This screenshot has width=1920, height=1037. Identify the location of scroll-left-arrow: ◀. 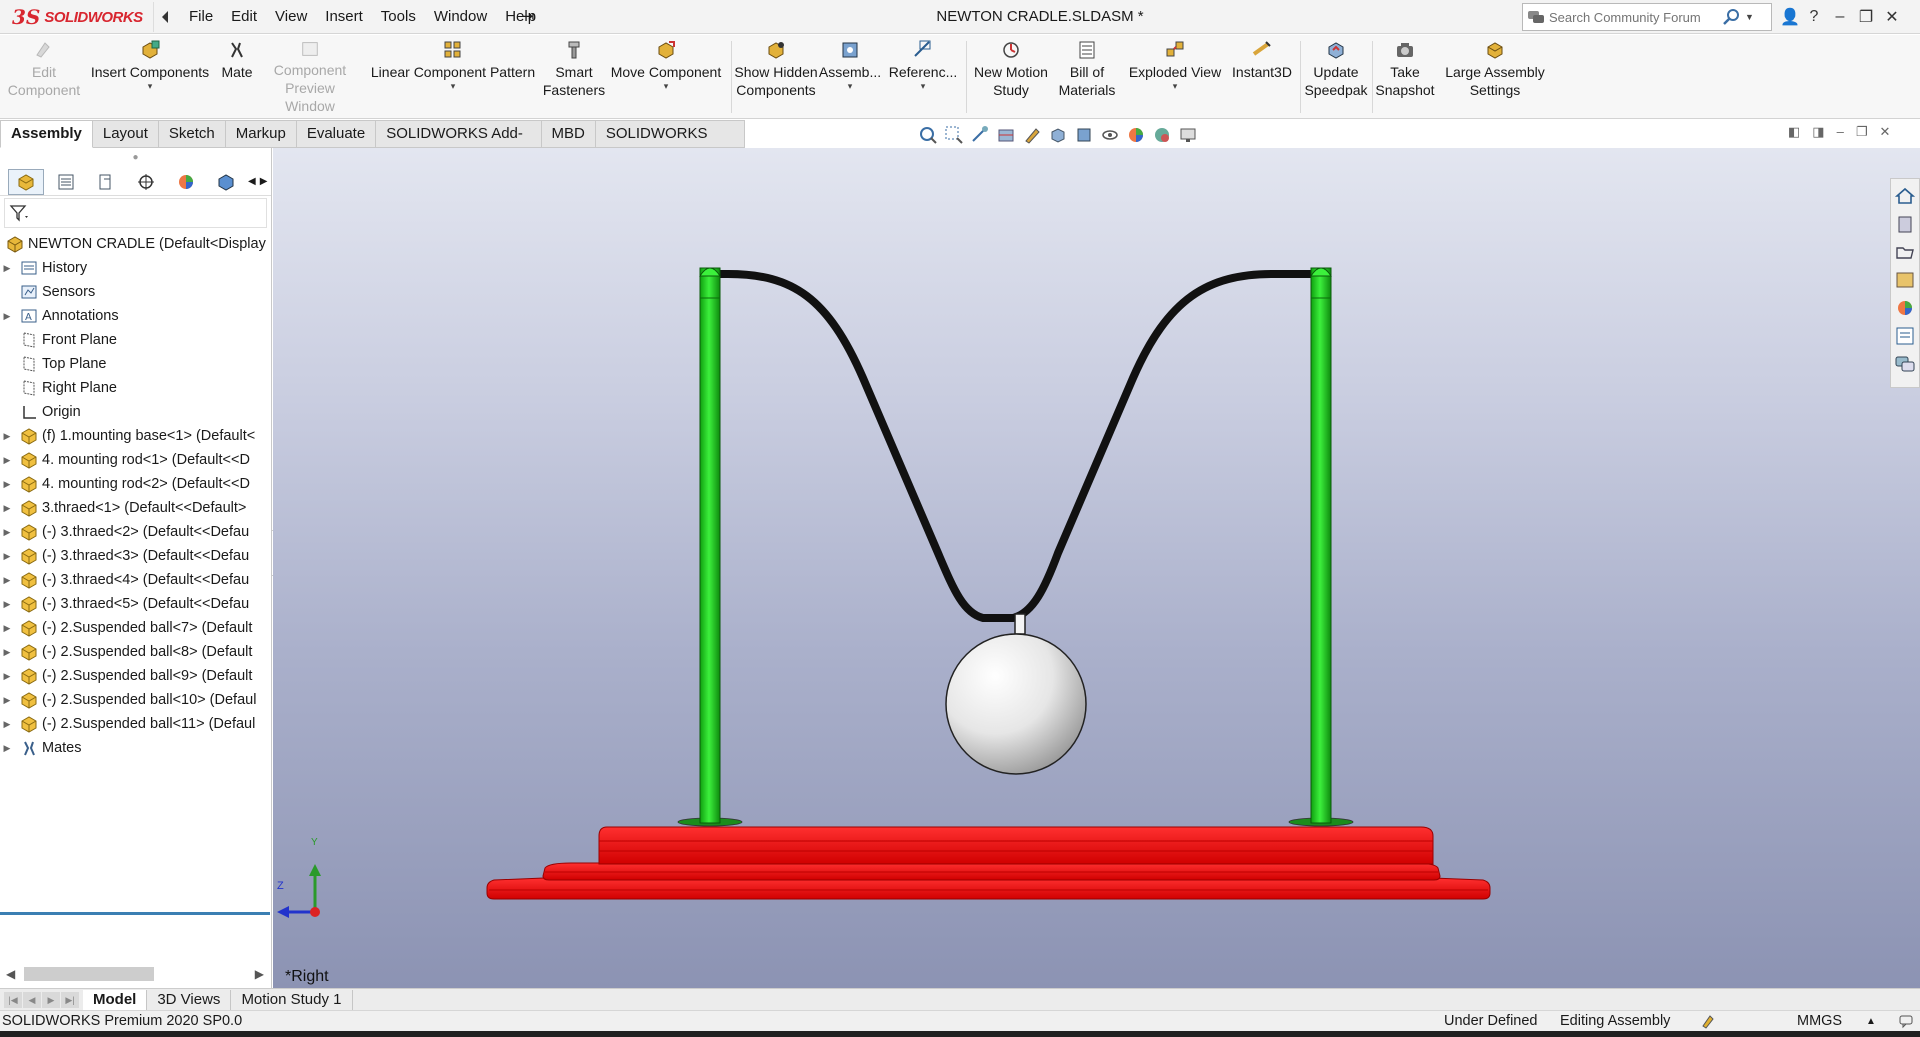
(10, 974).